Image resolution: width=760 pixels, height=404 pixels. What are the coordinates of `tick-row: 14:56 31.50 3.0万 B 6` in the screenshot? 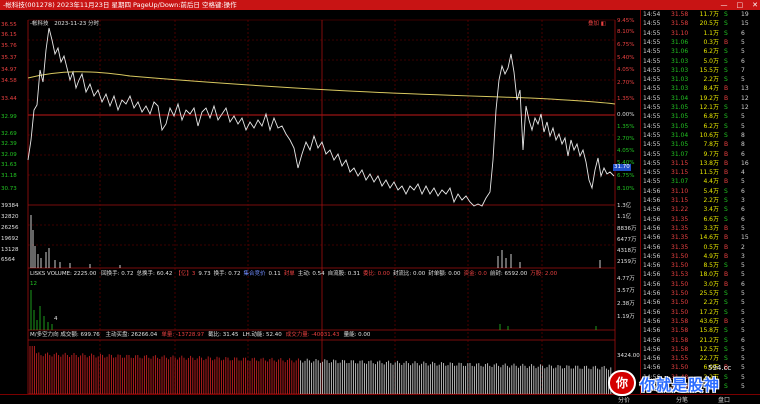 It's located at (700, 285).